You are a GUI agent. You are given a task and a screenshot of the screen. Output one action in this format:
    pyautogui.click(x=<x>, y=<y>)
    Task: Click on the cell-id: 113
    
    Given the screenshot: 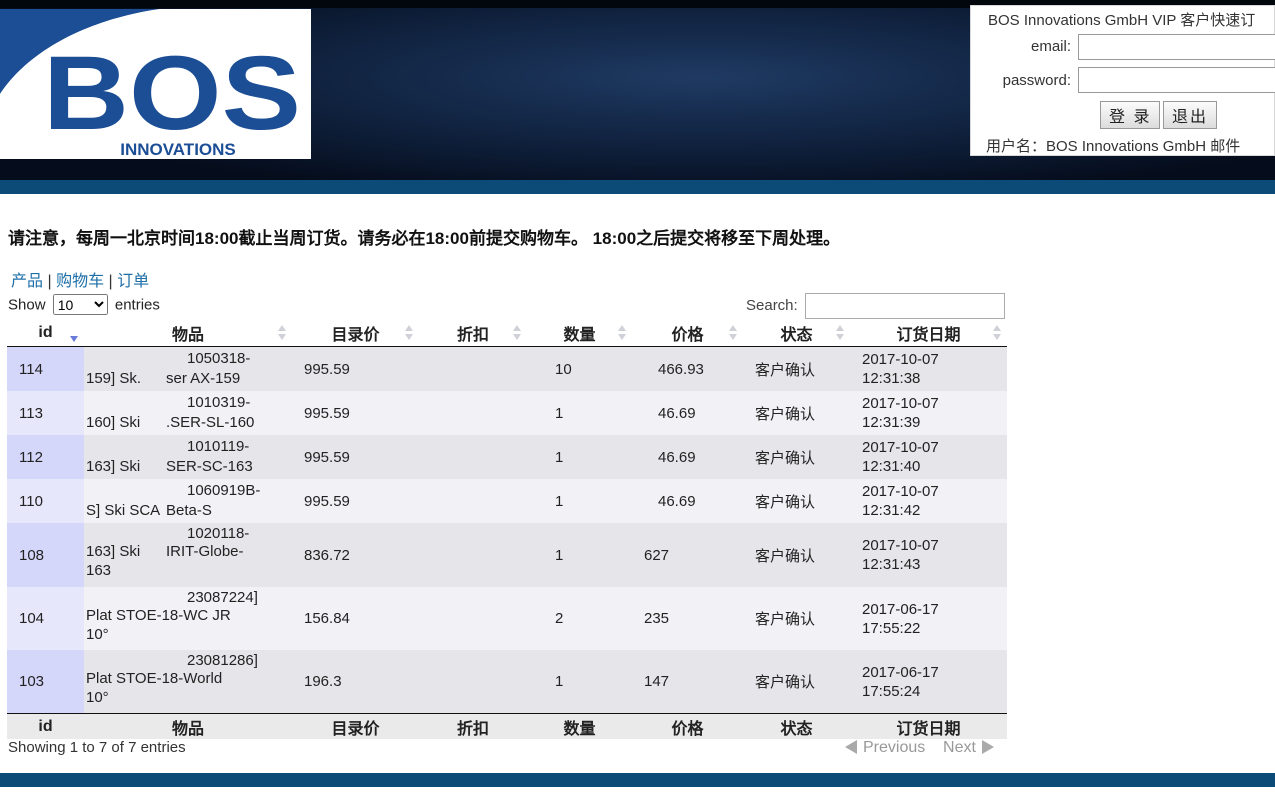 What is the action you would take?
    pyautogui.click(x=45, y=413)
    